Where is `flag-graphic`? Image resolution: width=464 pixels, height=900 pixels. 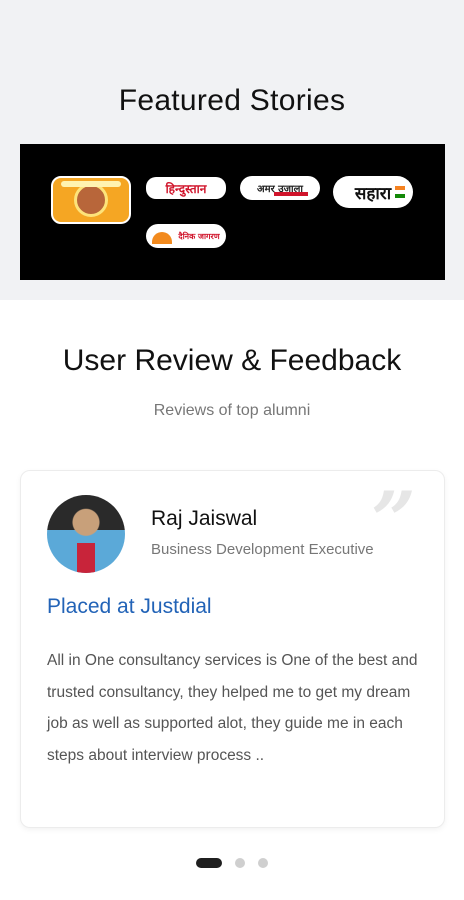
flag-graphic is located at coordinates (400, 192).